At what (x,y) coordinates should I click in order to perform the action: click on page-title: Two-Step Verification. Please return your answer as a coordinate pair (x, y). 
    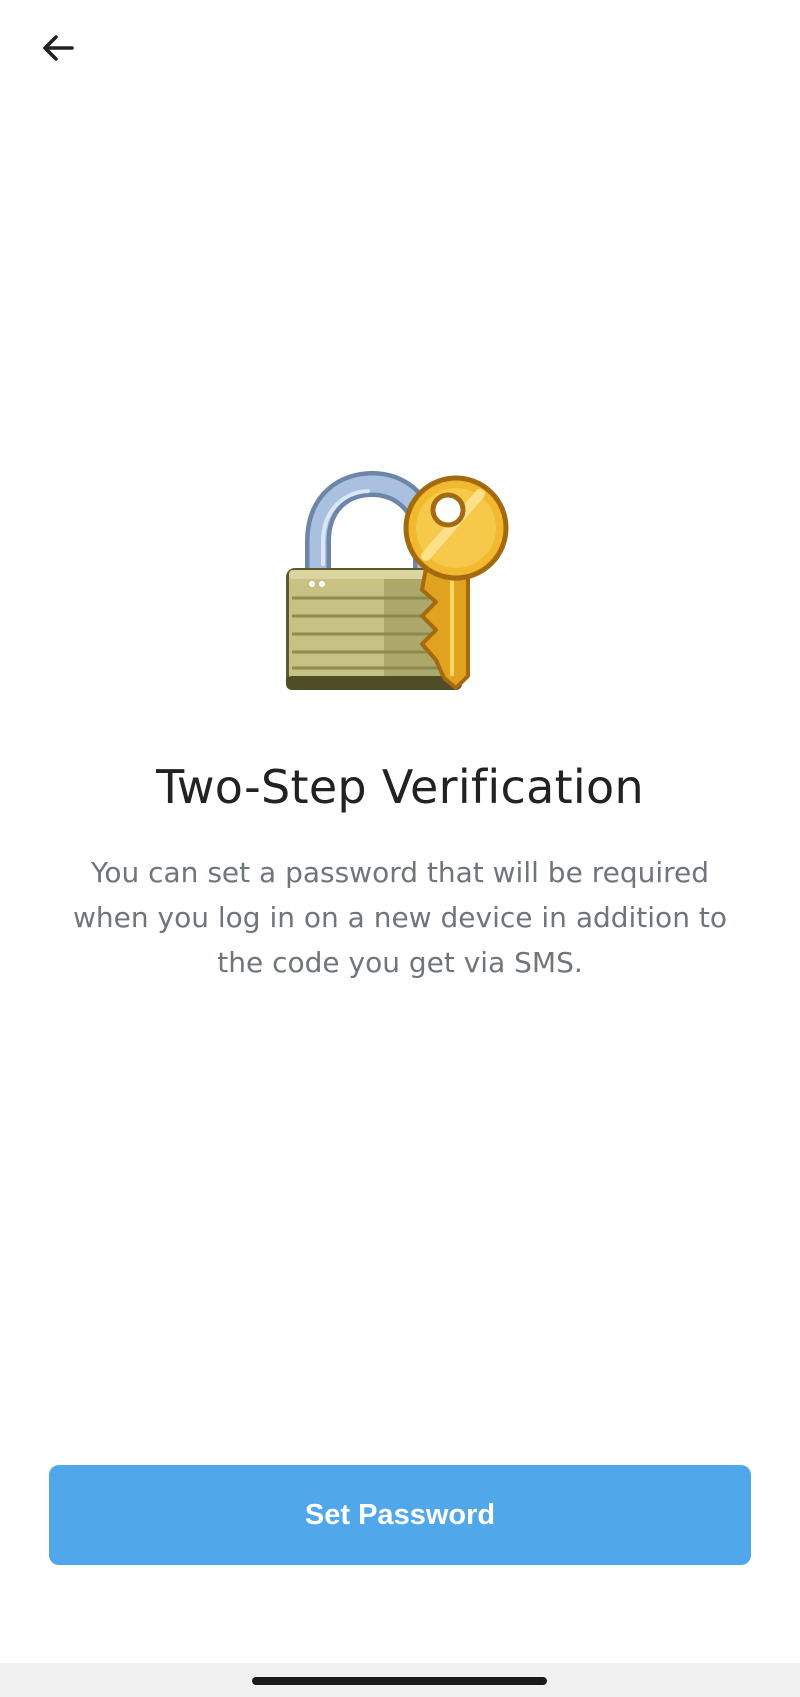
    Looking at the image, I should click on (400, 787).